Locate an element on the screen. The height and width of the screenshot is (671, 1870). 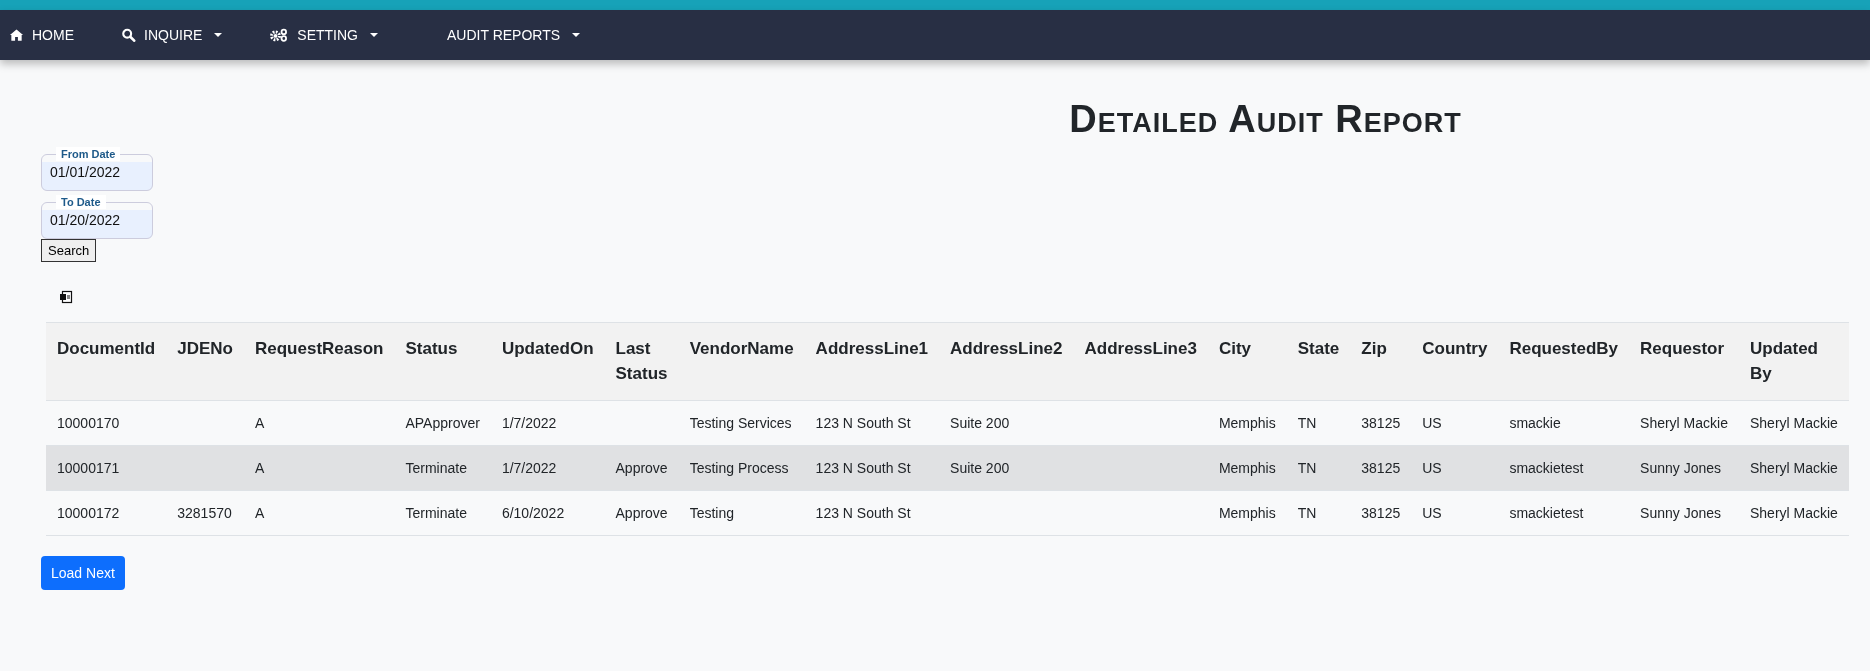
load-next-button: Load Next is located at coordinates (83, 573).